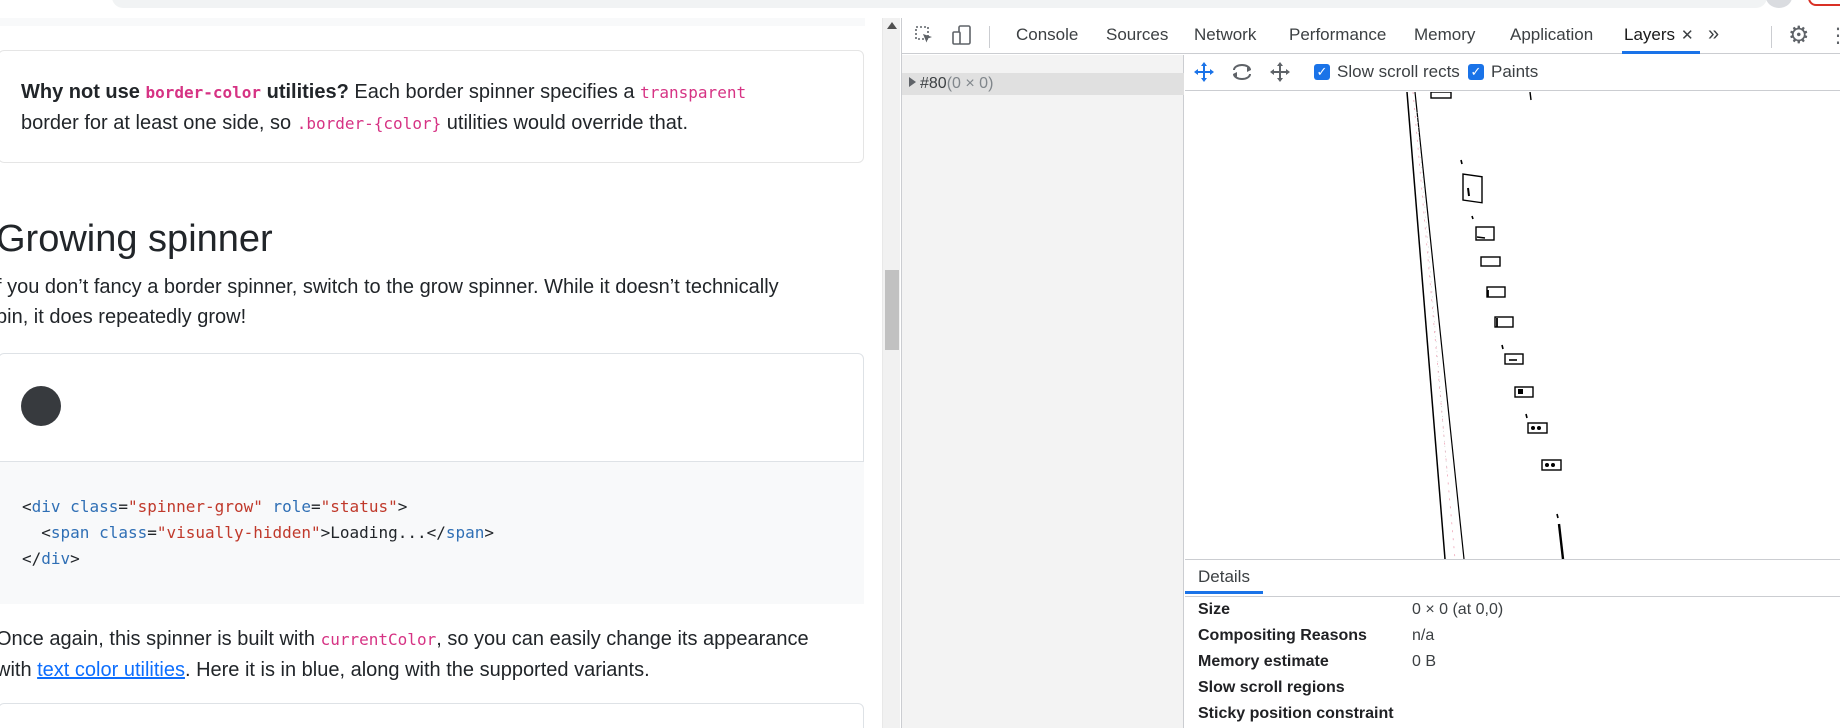 This screenshot has width=1840, height=728. I want to click on detail-value: 0 × 0 (at 0,0), so click(1458, 609).